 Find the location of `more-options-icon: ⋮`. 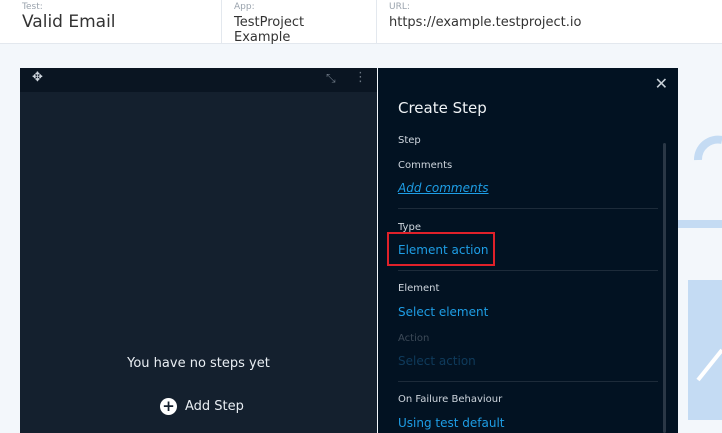

more-options-icon: ⋮ is located at coordinates (360, 77).